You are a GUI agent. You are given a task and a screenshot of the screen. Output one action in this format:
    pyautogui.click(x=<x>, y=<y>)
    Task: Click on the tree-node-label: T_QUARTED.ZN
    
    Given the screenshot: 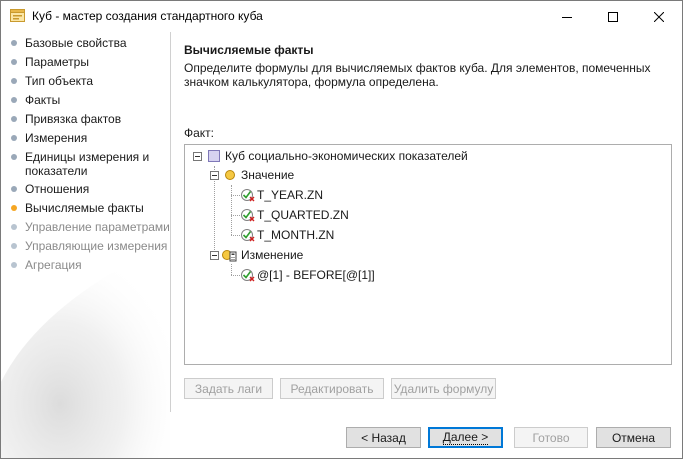 What is the action you would take?
    pyautogui.click(x=303, y=215)
    